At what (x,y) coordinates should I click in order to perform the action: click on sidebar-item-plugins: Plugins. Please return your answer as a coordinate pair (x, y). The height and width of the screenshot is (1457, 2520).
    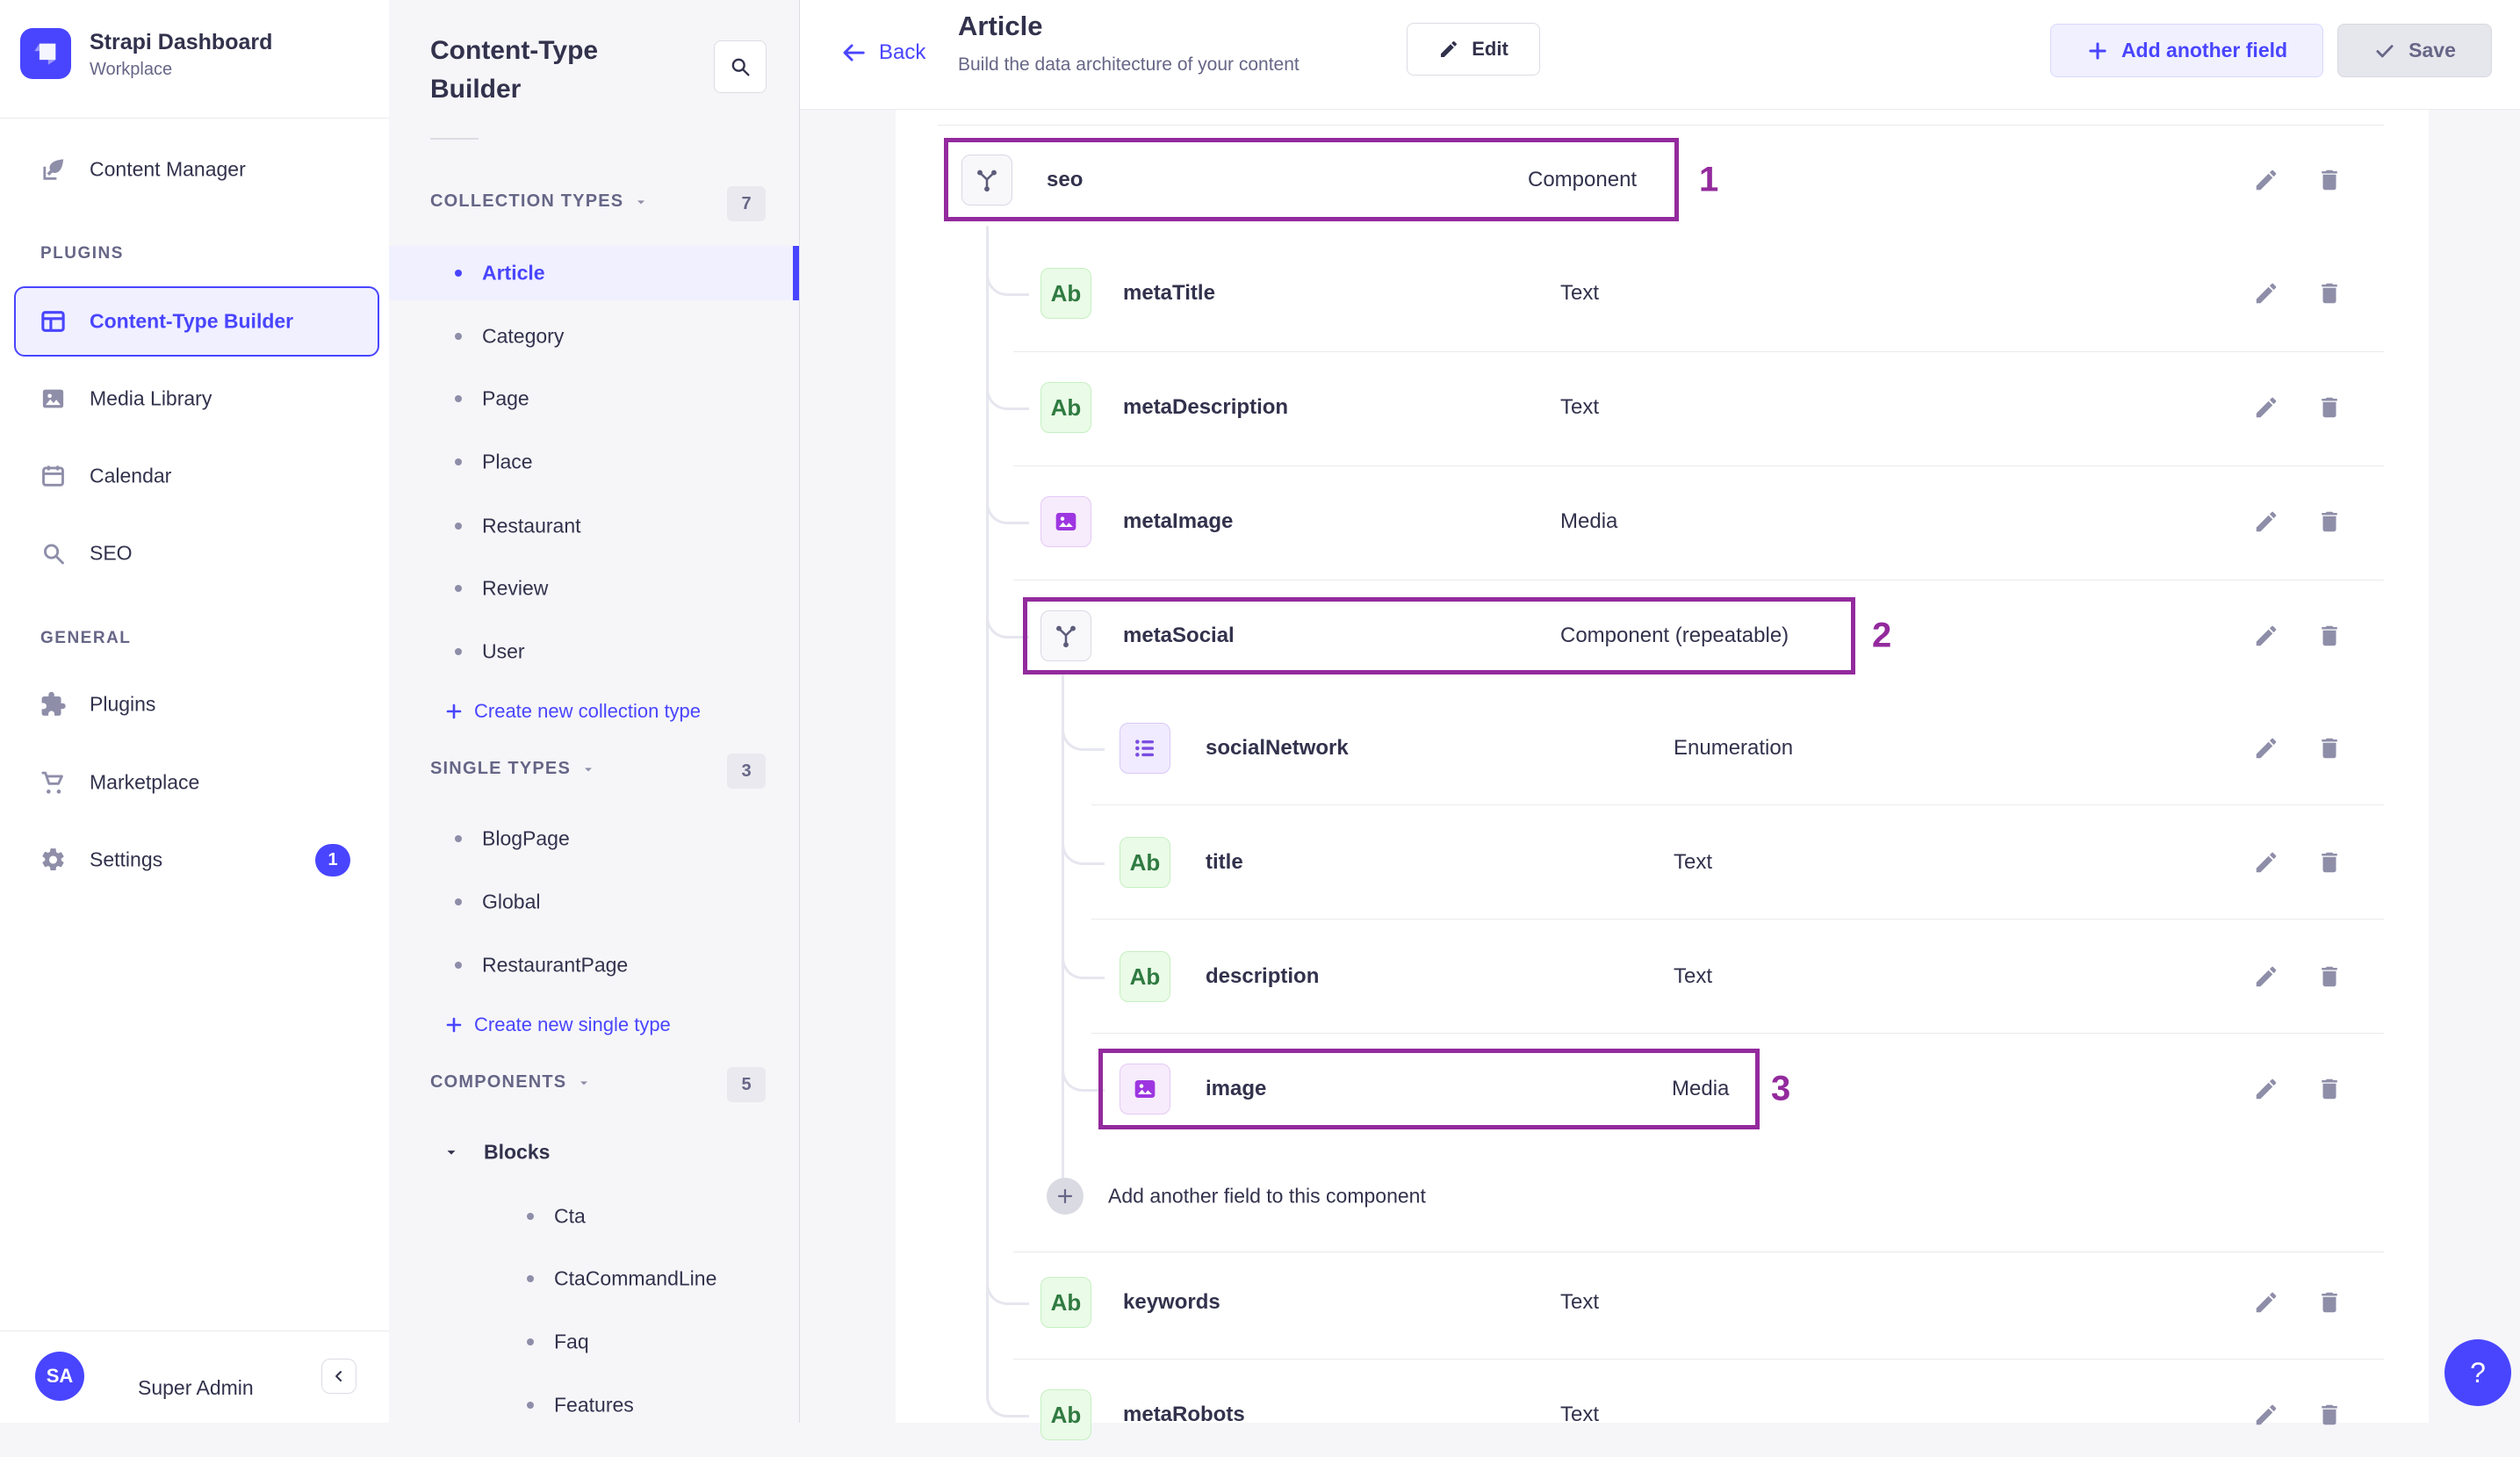
    Looking at the image, I should click on (194, 705).